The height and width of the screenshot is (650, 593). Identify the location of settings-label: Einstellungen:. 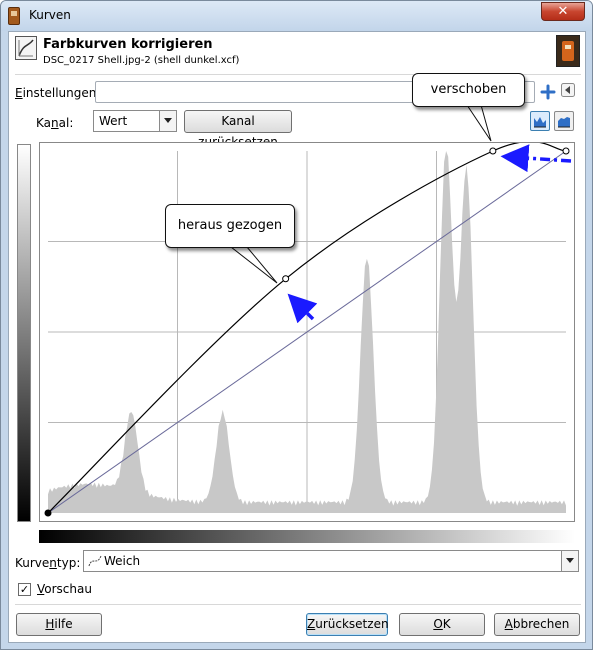
(58, 93).